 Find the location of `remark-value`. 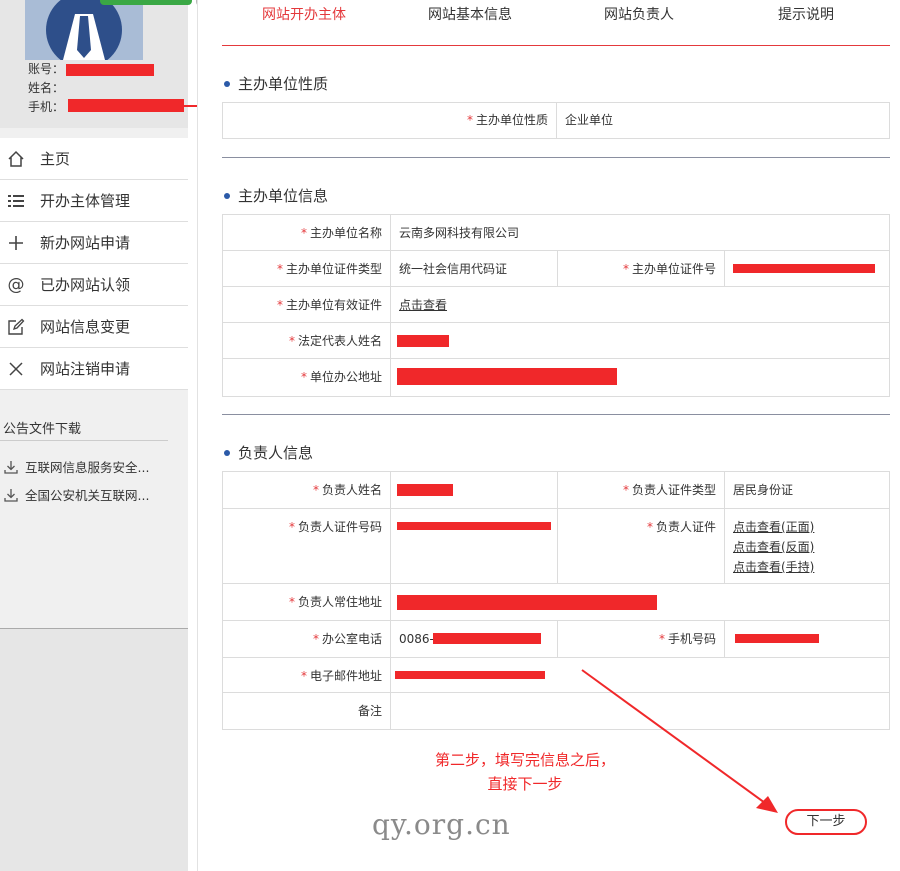

remark-value is located at coordinates (639, 711).